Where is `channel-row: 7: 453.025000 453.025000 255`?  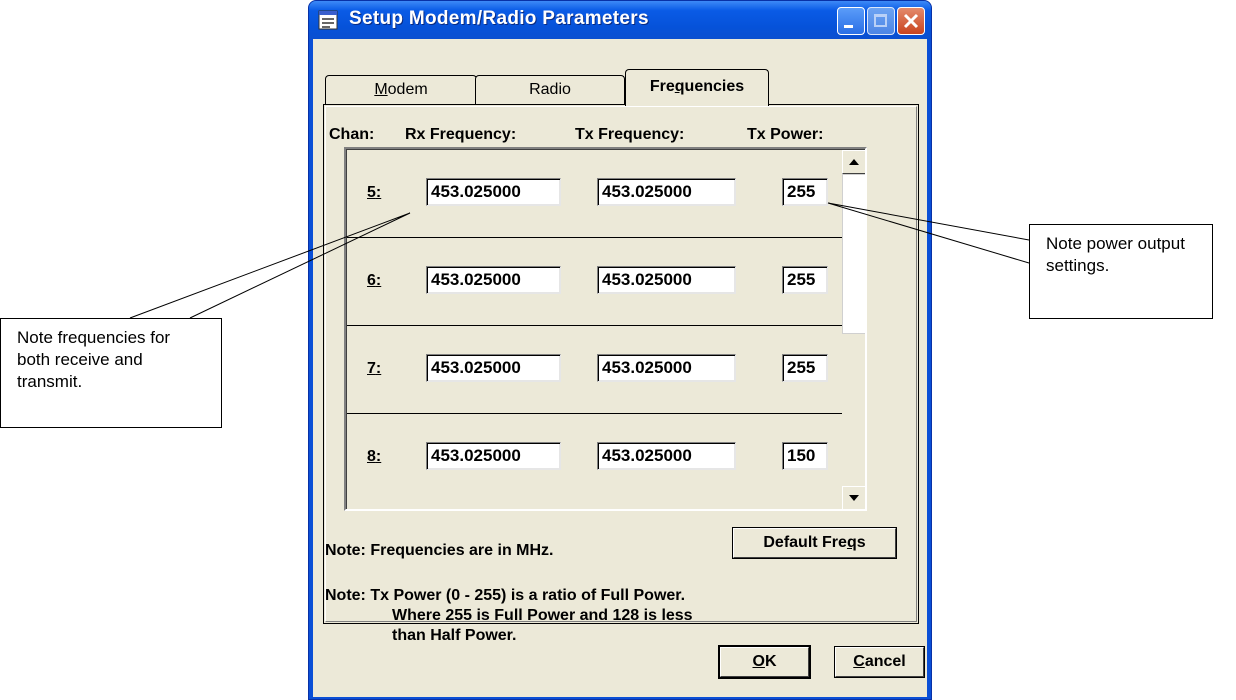
channel-row: 7: 453.025000 453.025000 255 is located at coordinates (606, 370).